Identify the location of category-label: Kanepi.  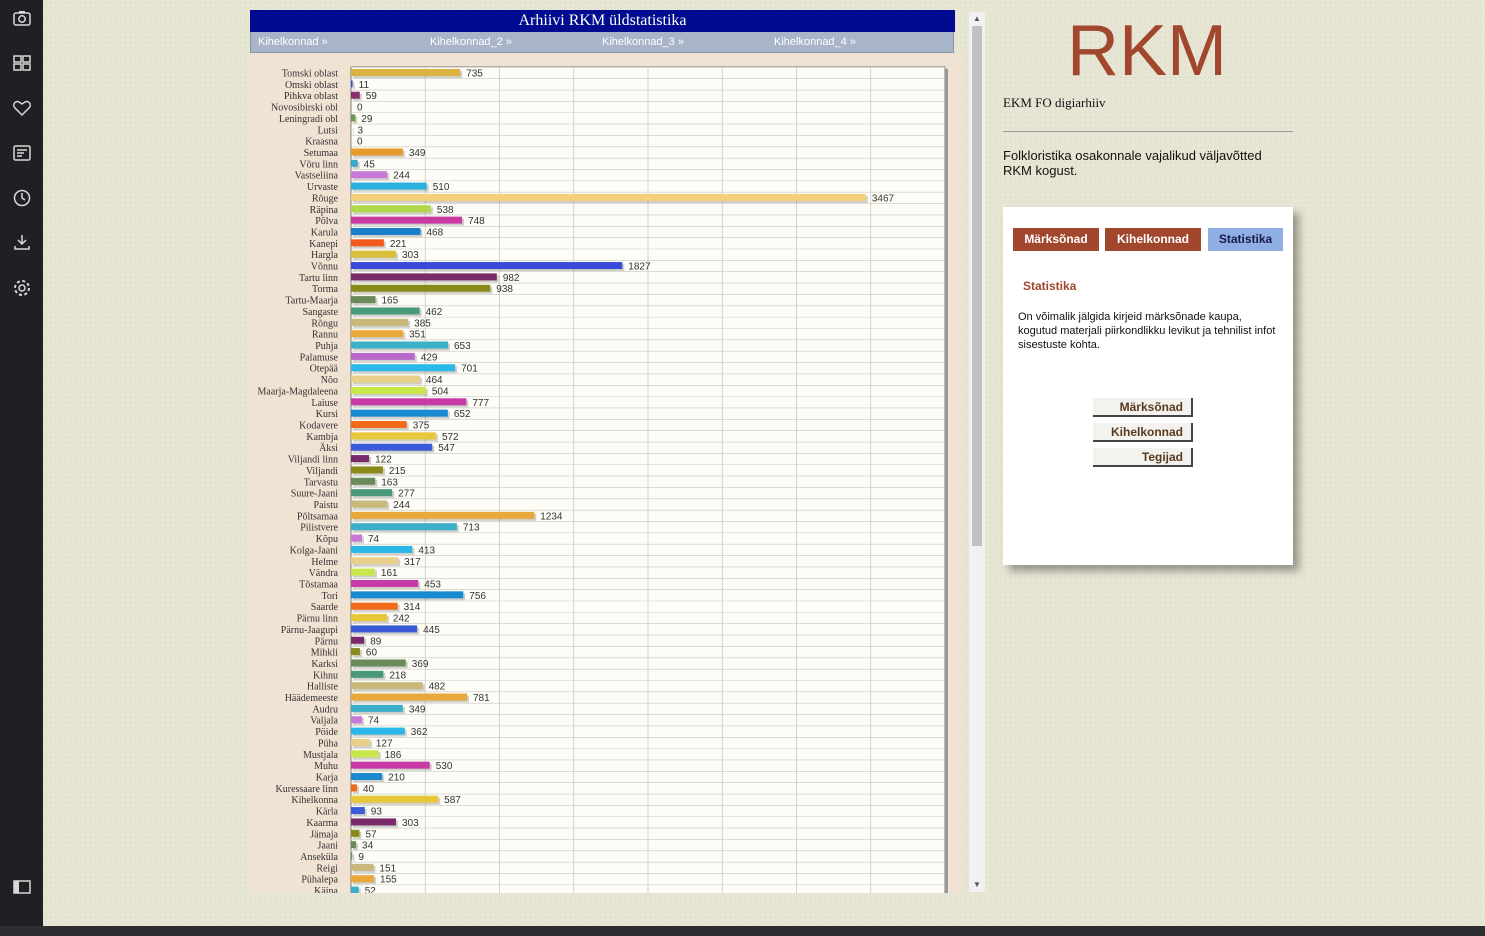
(323, 244).